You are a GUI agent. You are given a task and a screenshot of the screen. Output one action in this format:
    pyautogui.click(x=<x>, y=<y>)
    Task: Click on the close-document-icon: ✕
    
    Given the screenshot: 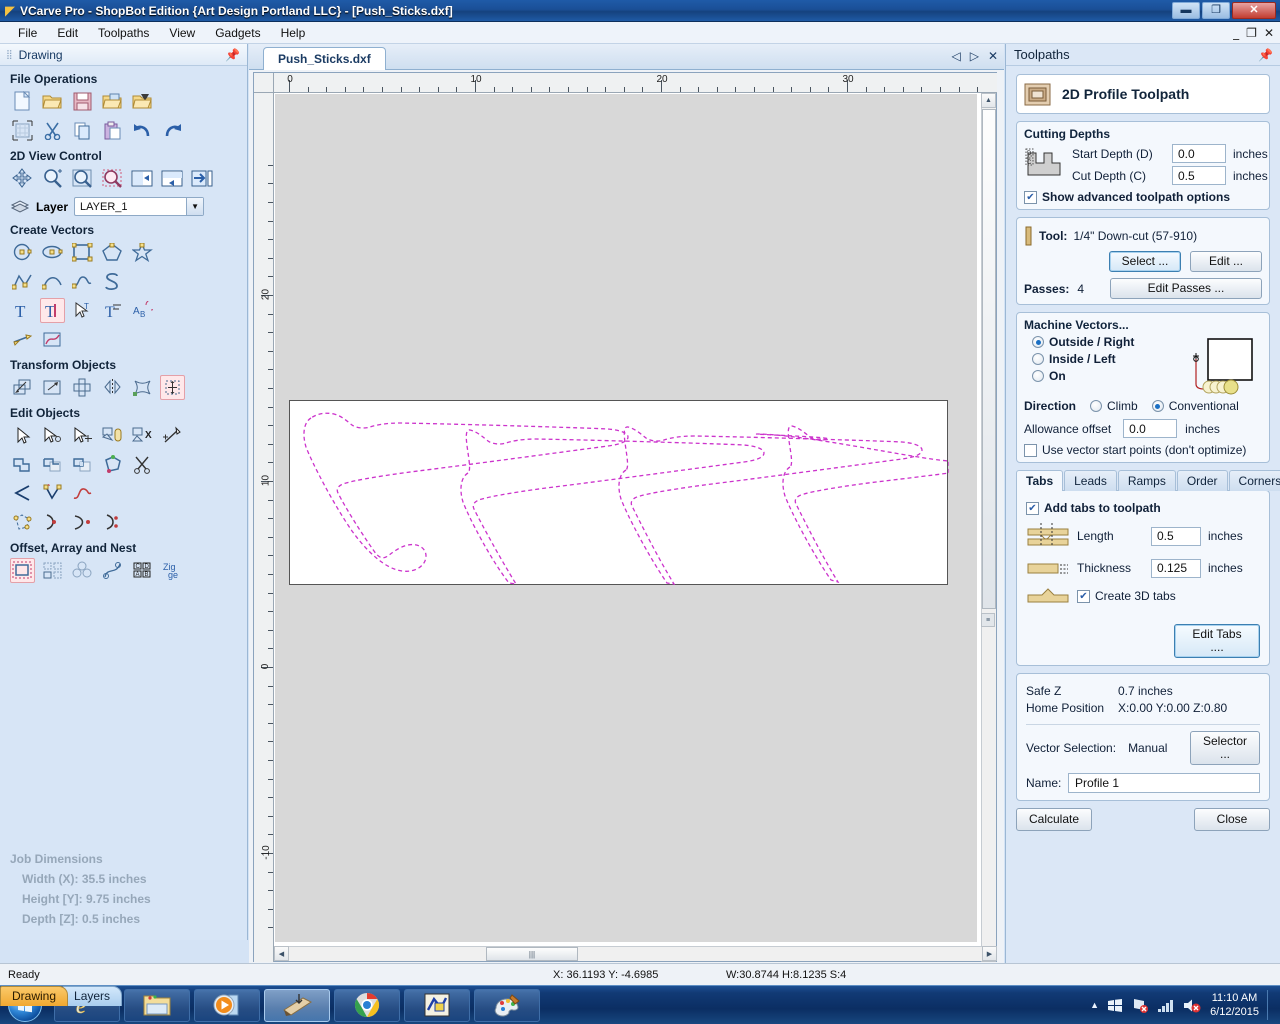 What is the action you would take?
    pyautogui.click(x=993, y=56)
    